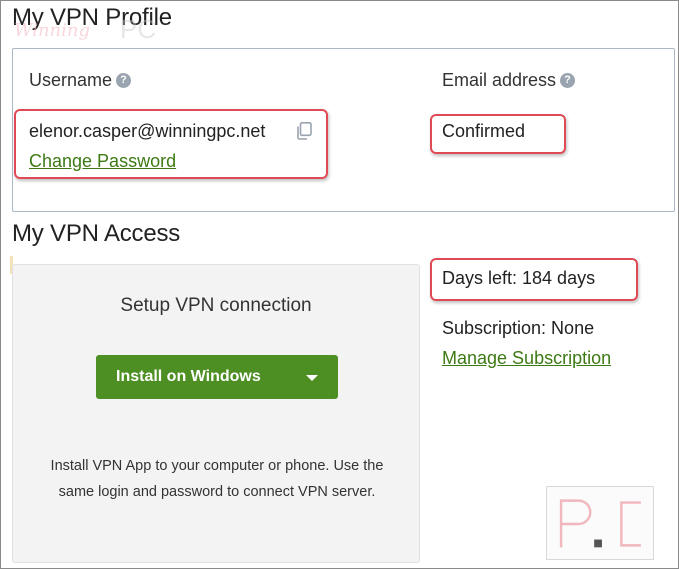  I want to click on setup-title: Setup VPN connection, so click(216, 305).